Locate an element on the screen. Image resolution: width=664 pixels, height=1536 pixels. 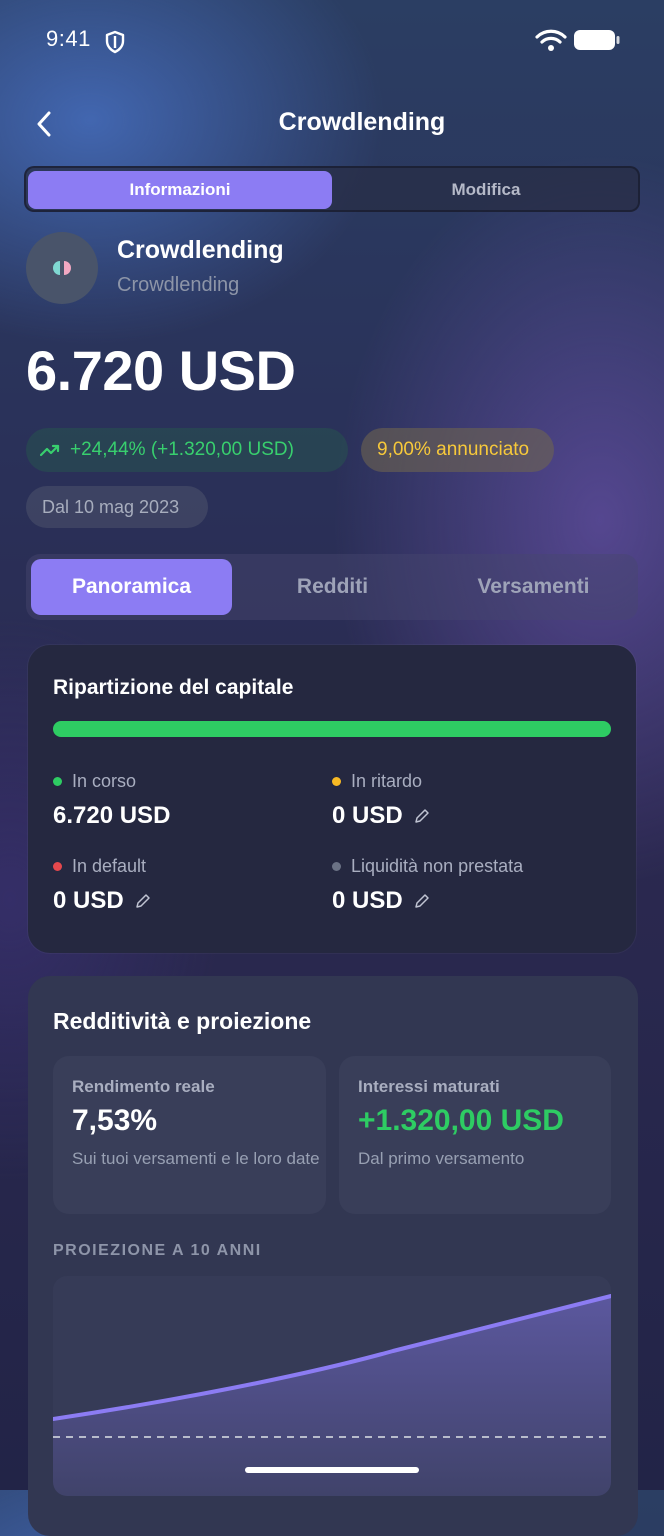
accrued-value: +1.320,00 USD is located at coordinates (461, 1120).